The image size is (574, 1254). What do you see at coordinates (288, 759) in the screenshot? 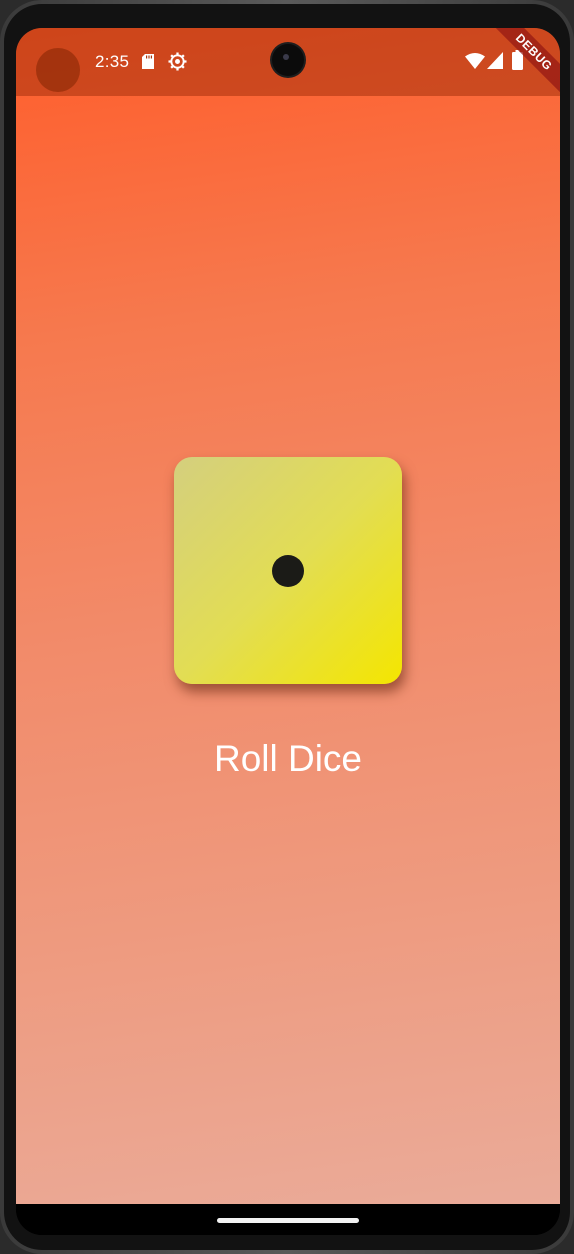
I see `roll-dice-button: Roll Dice` at bounding box center [288, 759].